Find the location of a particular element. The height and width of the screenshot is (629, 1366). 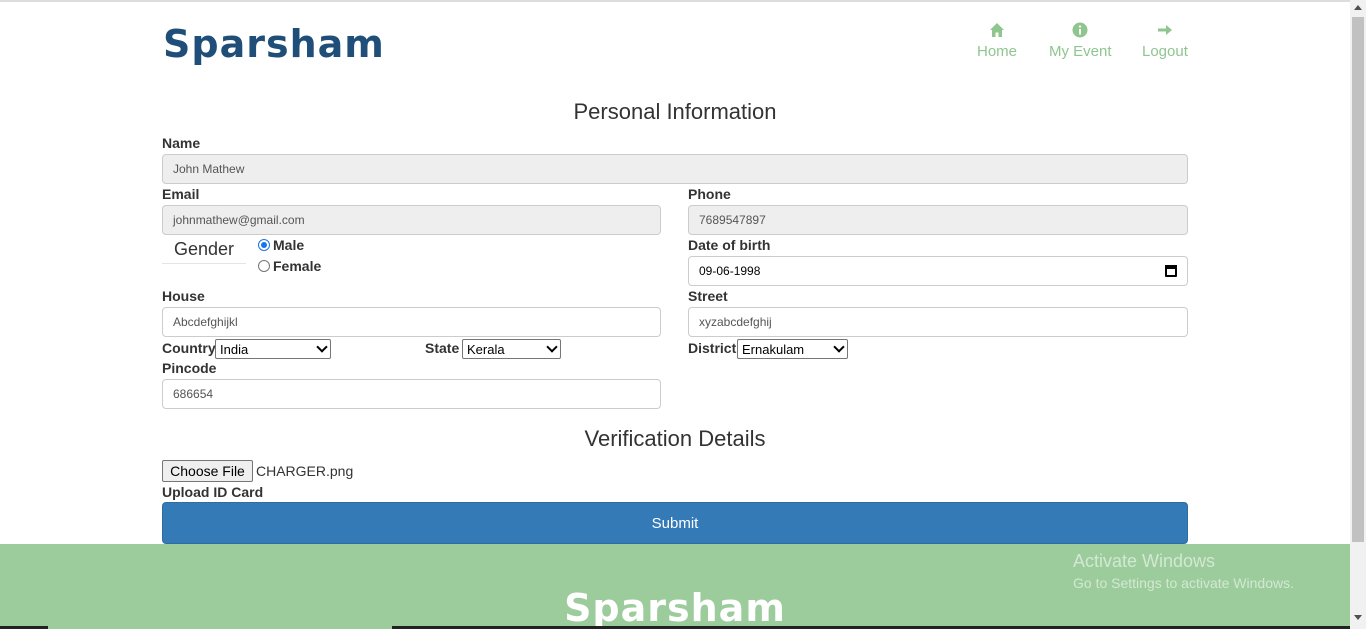

nav-my-event-label: My Event is located at coordinates (1080, 51).